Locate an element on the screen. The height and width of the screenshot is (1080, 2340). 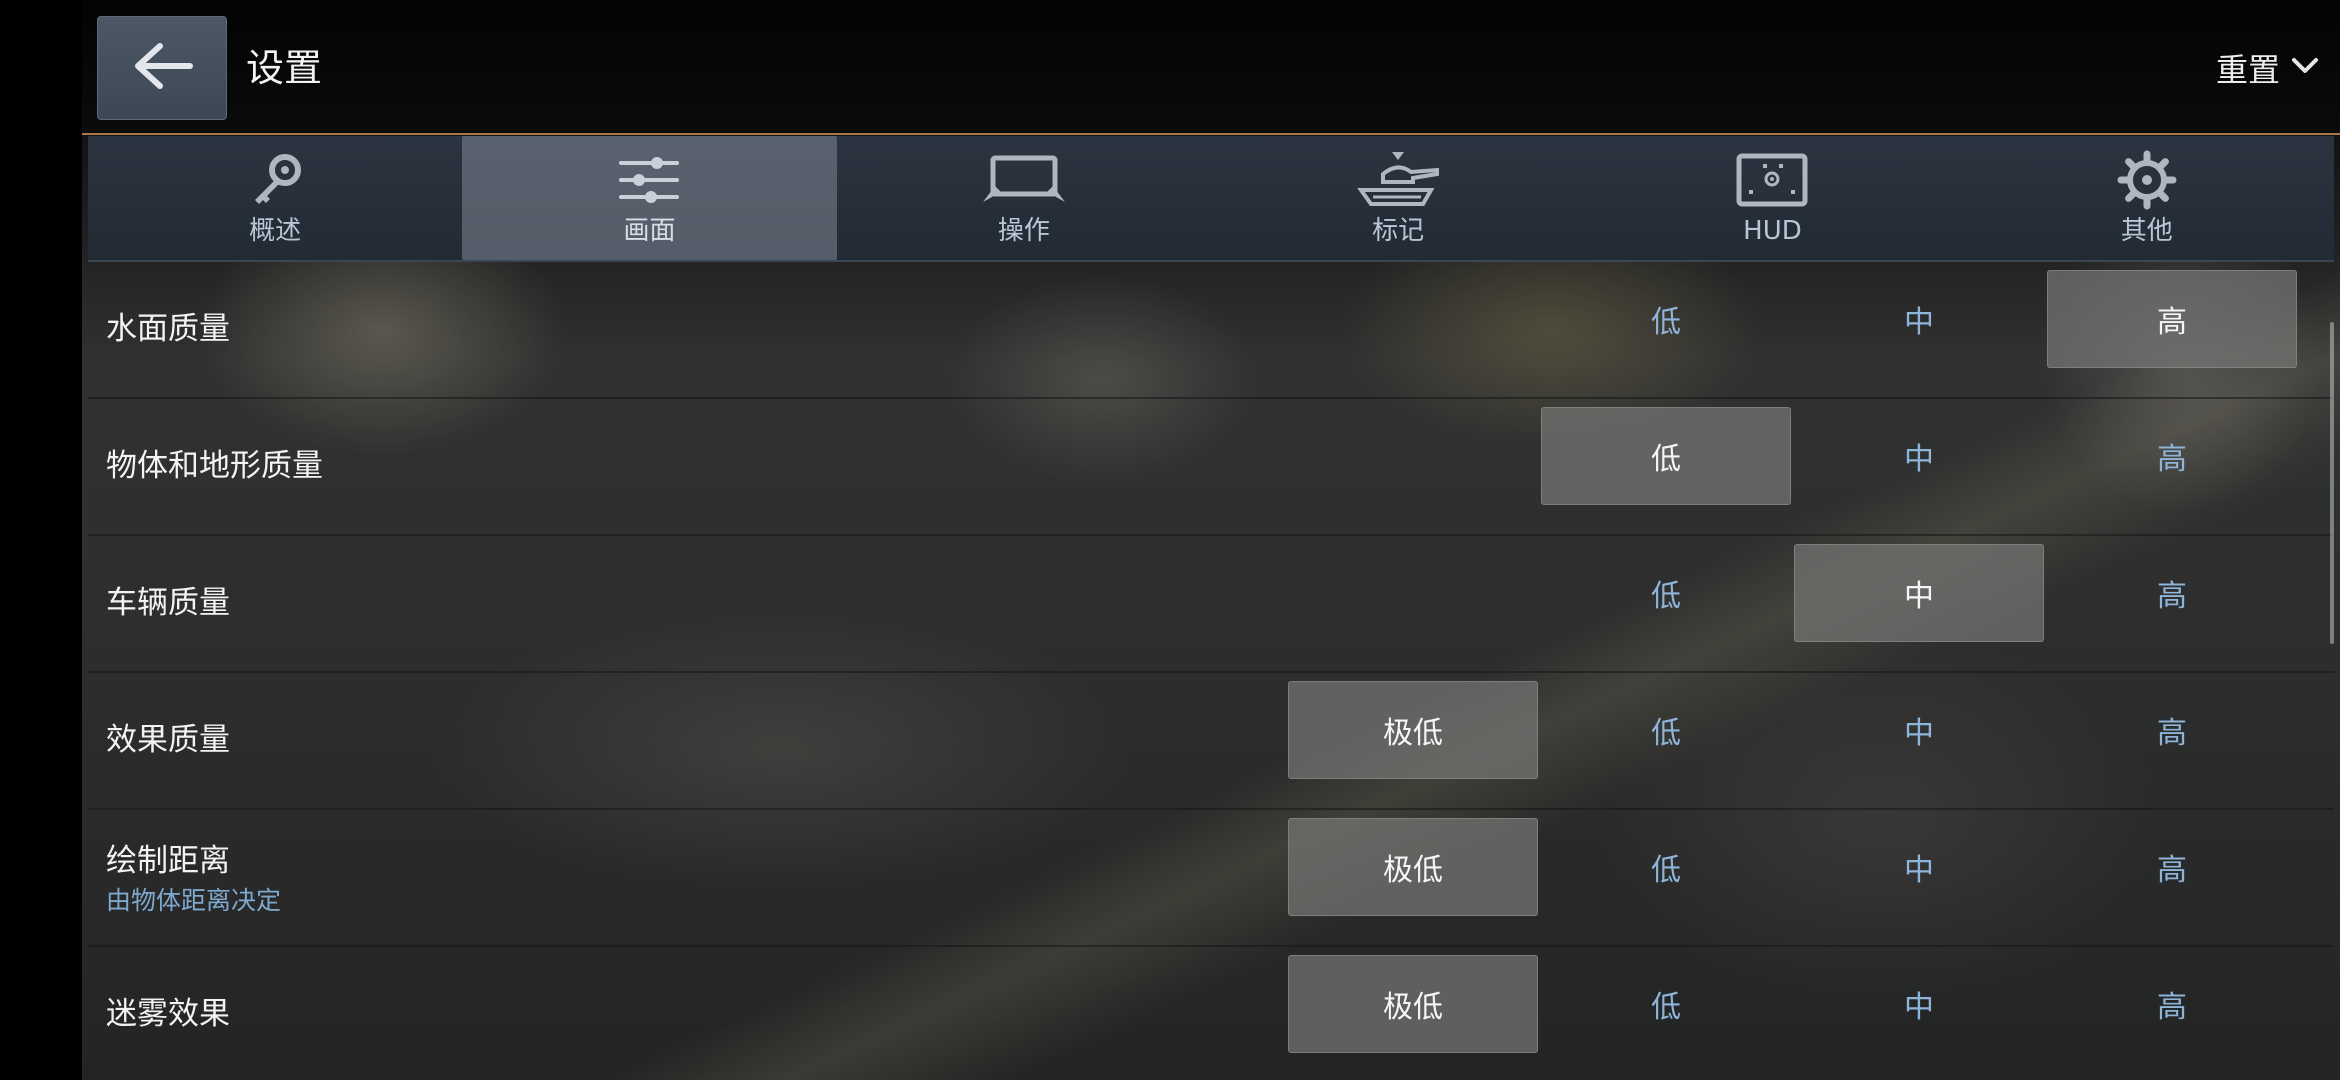
setting-title: 迷雾效果 is located at coordinates (168, 1014).